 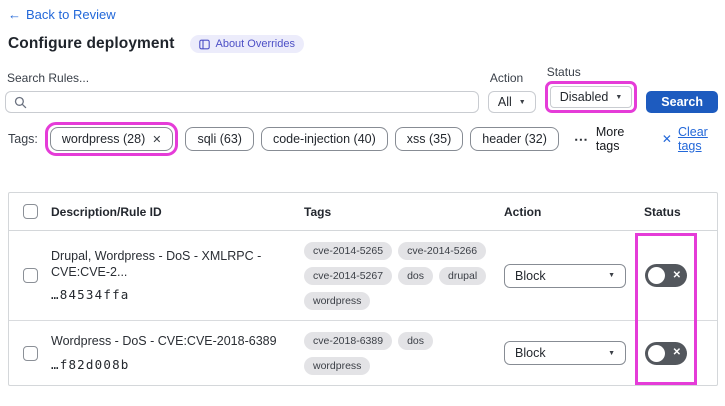 I want to click on tags-cell: cve-2018-6389 dos wordpress, so click(x=404, y=353).